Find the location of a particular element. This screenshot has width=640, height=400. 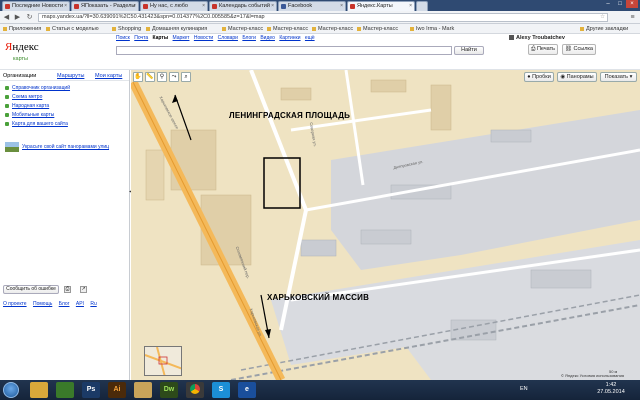

link-metro: Схема метро is located at coordinates (23, 97).